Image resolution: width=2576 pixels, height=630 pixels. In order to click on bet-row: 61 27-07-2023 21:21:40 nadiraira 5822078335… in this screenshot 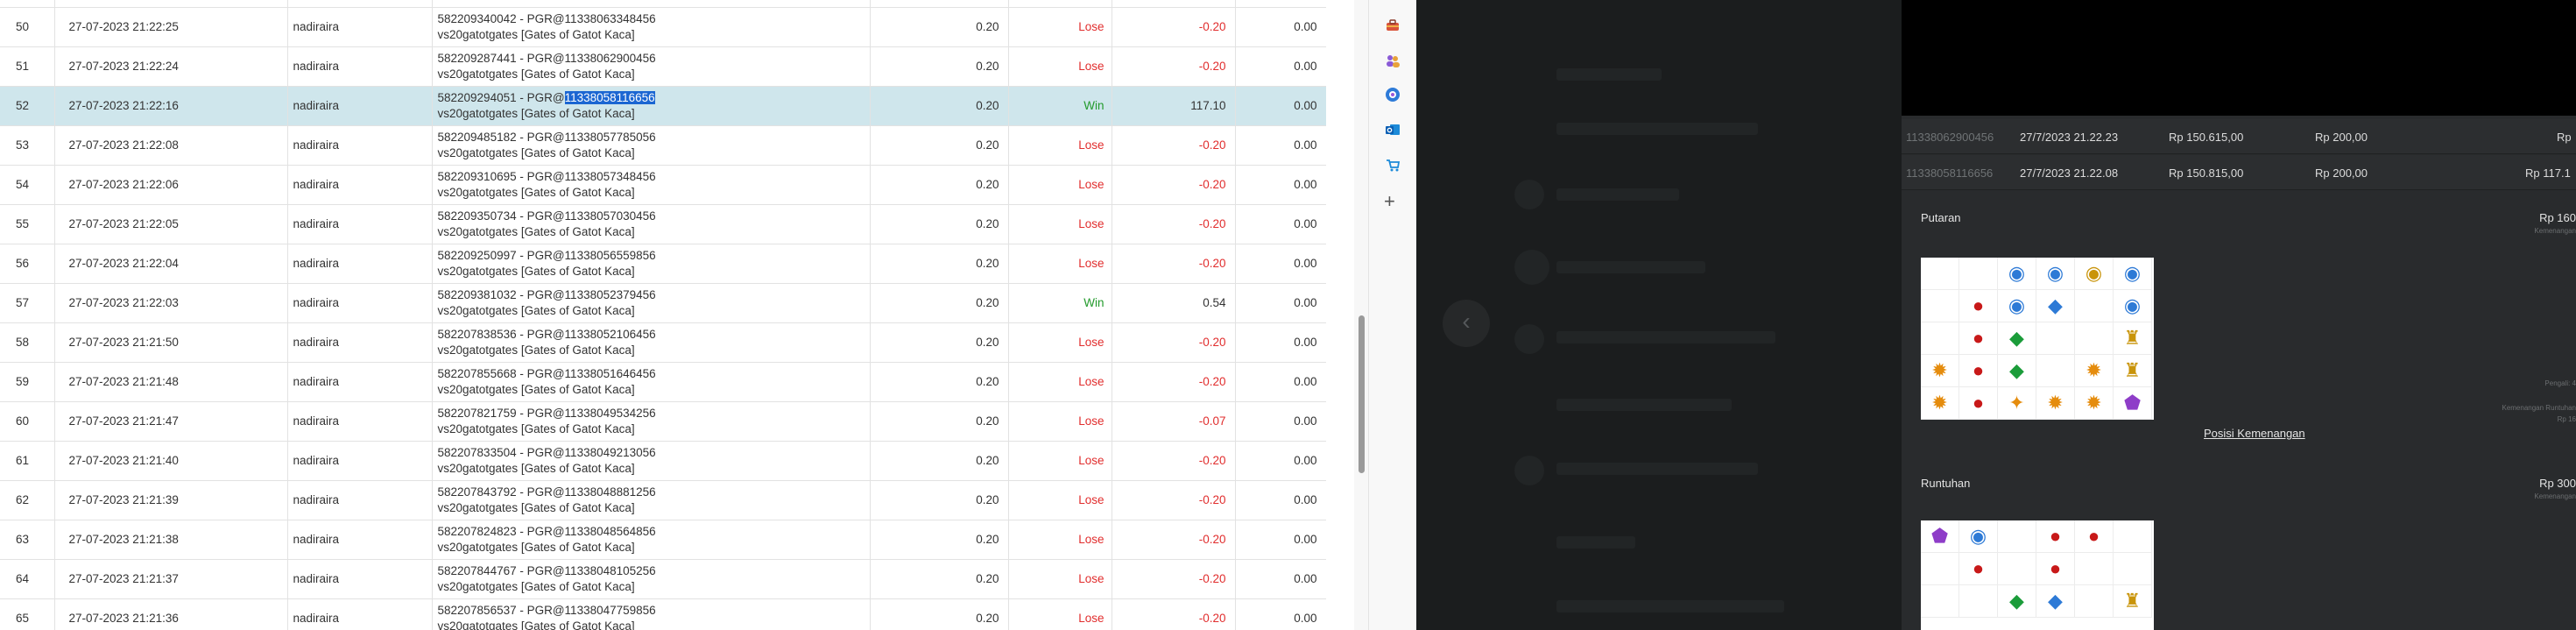, I will do `click(663, 461)`.